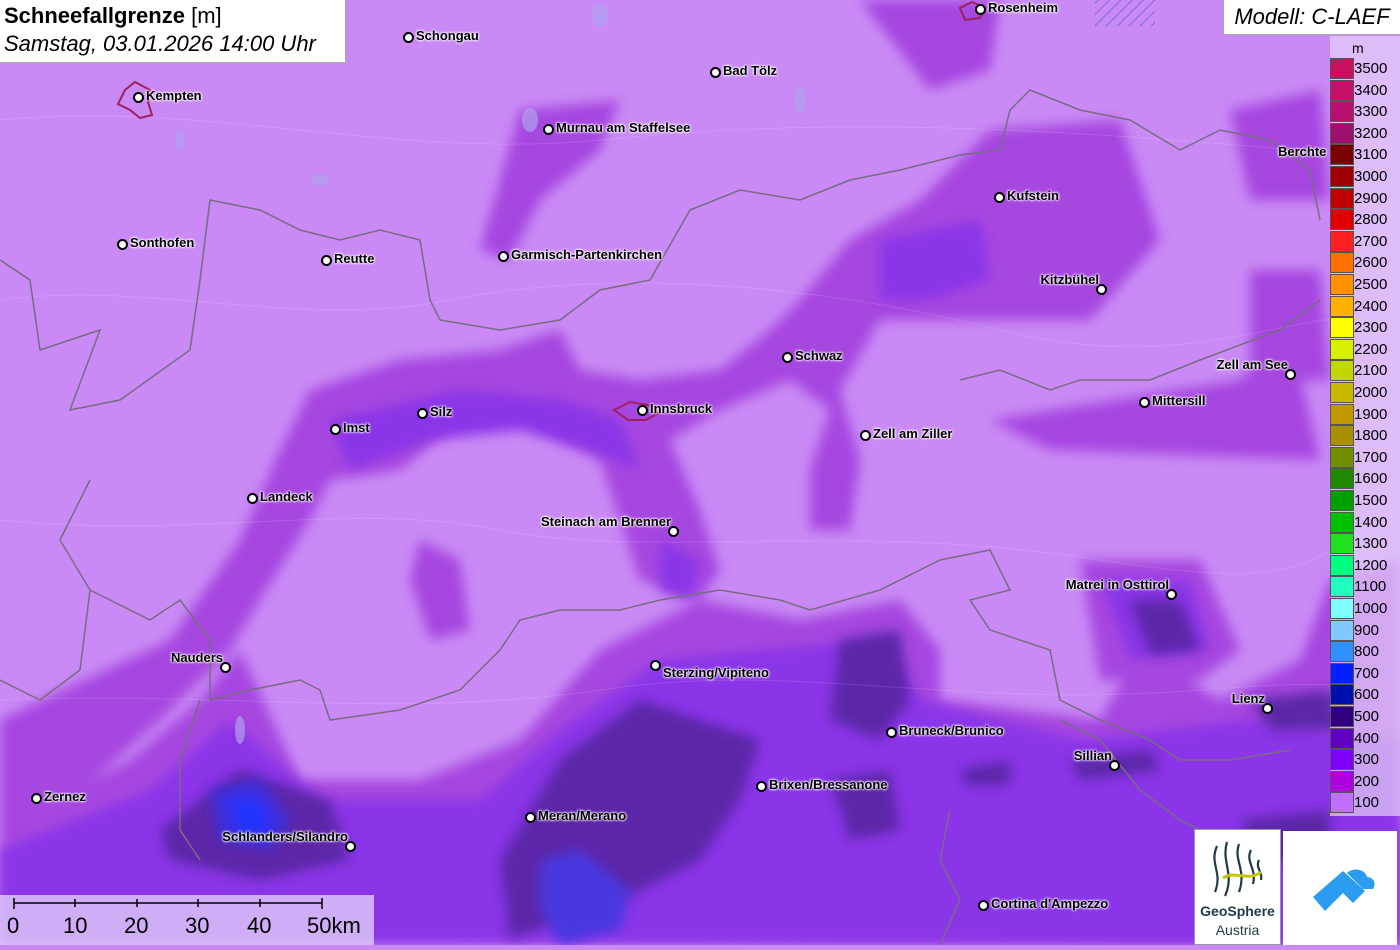 This screenshot has width=1400, height=950. I want to click on legend-row: 2200, so click(1365, 349).